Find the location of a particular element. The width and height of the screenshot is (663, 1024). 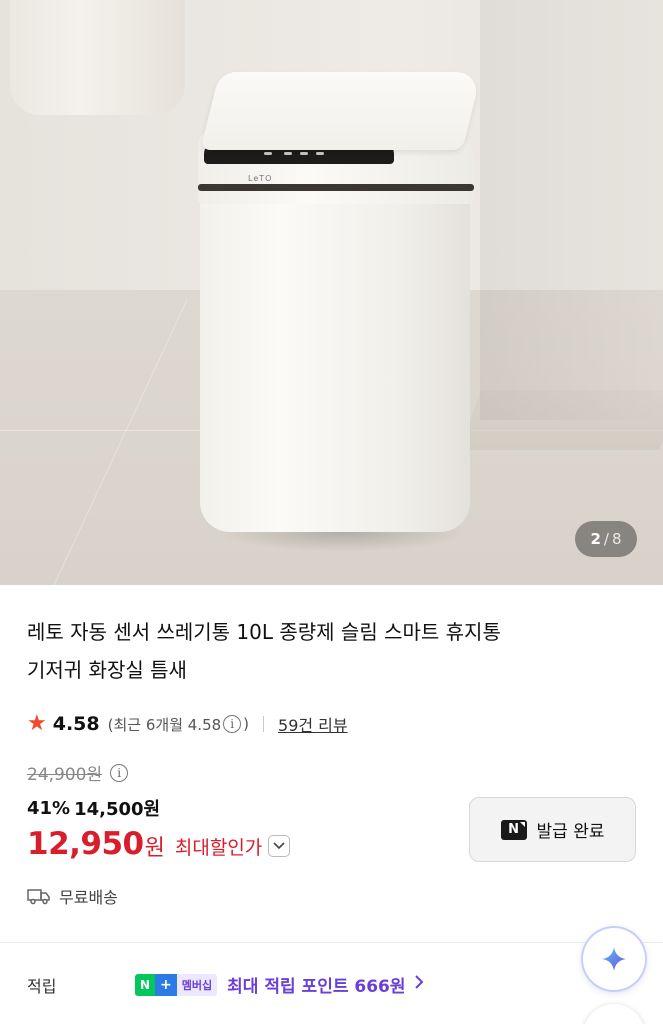

best-price-currency: 원 is located at coordinates (154, 848).